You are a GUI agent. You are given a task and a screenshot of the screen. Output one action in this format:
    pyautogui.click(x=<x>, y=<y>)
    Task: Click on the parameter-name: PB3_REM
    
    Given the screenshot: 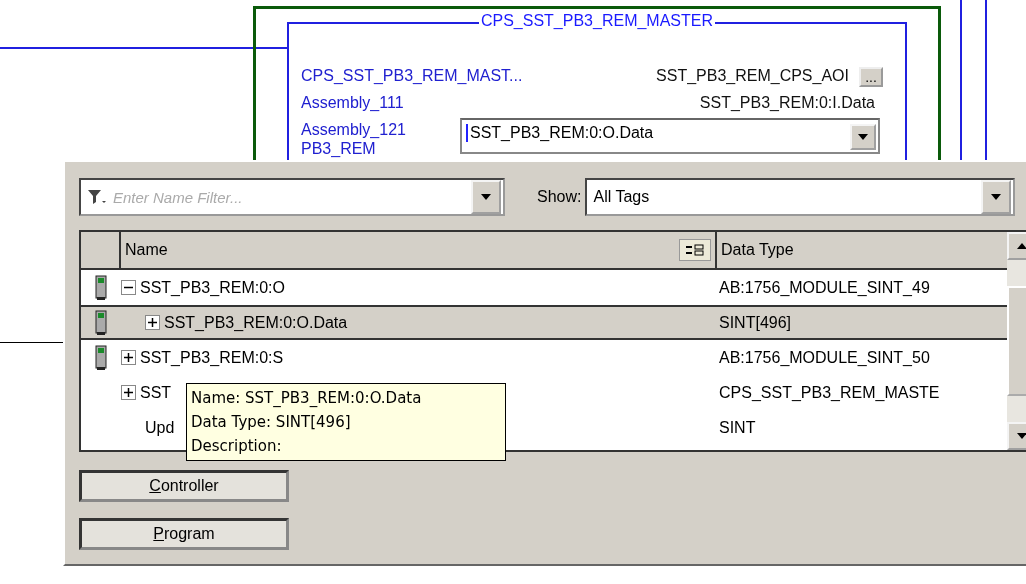 What is the action you would take?
    pyautogui.click(x=338, y=149)
    